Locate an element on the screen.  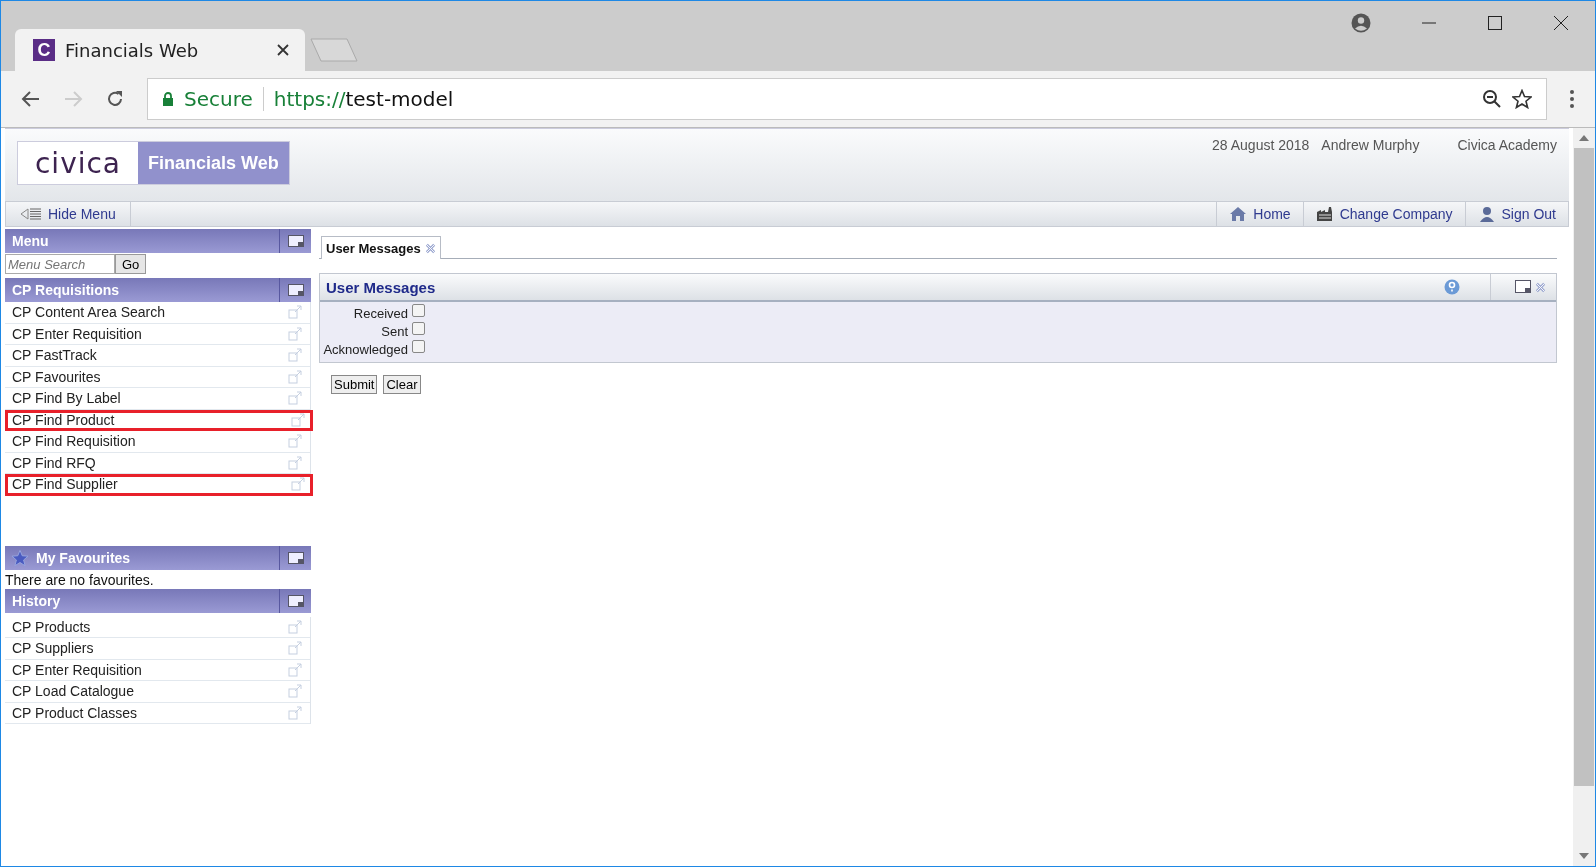
maximize-icon is located at coordinates (1495, 23).